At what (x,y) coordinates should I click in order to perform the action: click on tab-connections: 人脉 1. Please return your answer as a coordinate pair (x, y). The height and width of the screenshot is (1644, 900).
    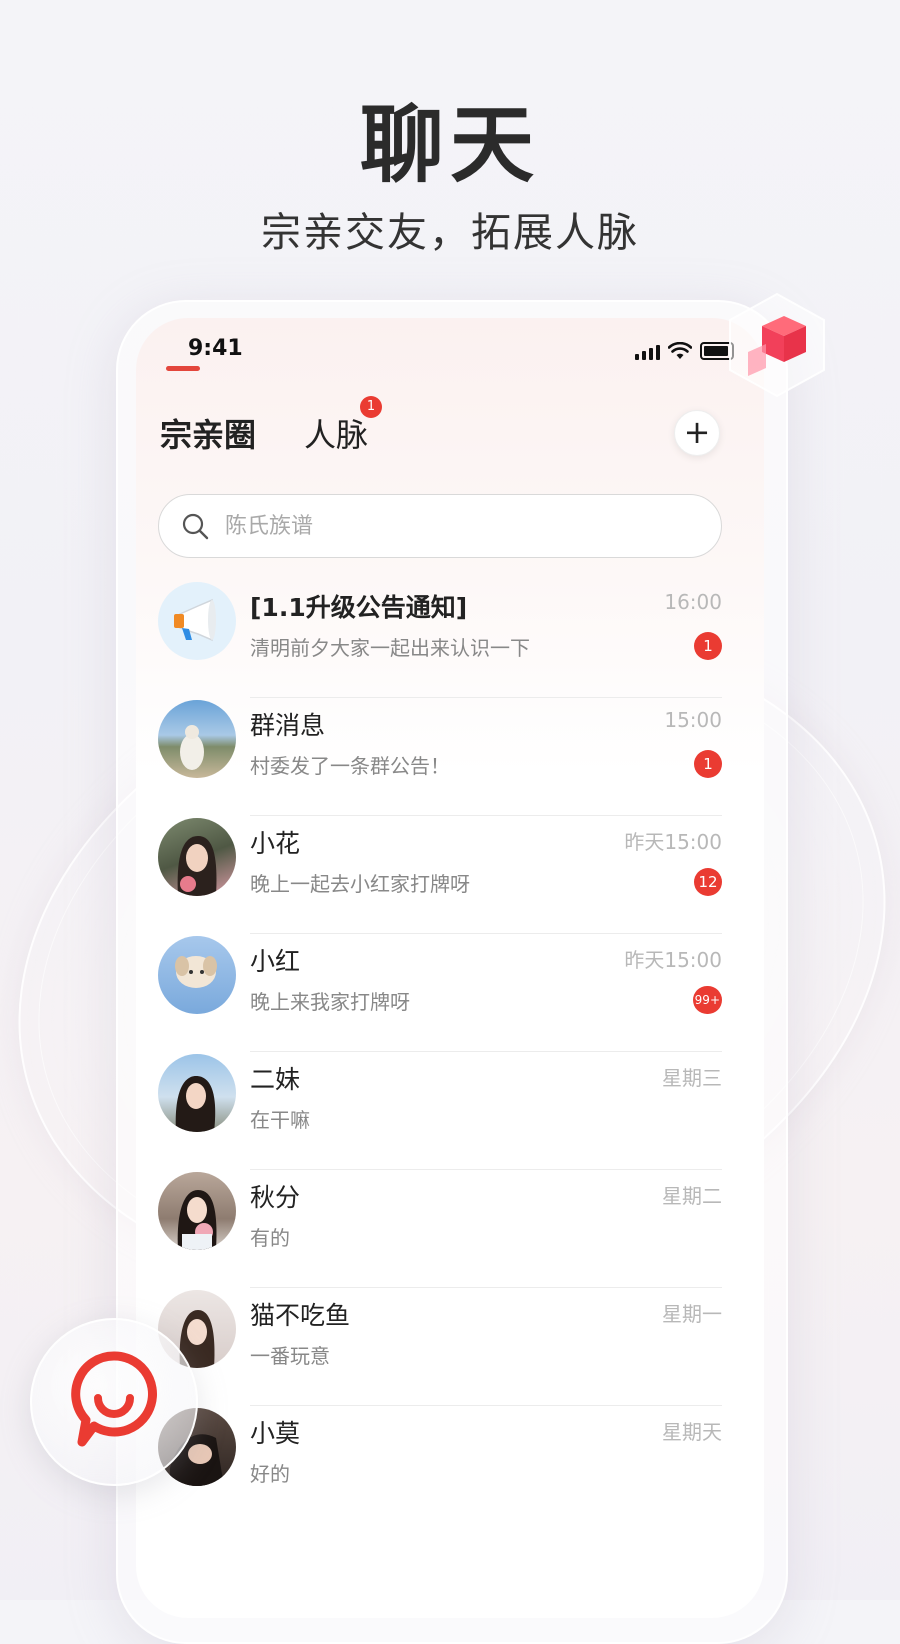
    Looking at the image, I should click on (343, 426).